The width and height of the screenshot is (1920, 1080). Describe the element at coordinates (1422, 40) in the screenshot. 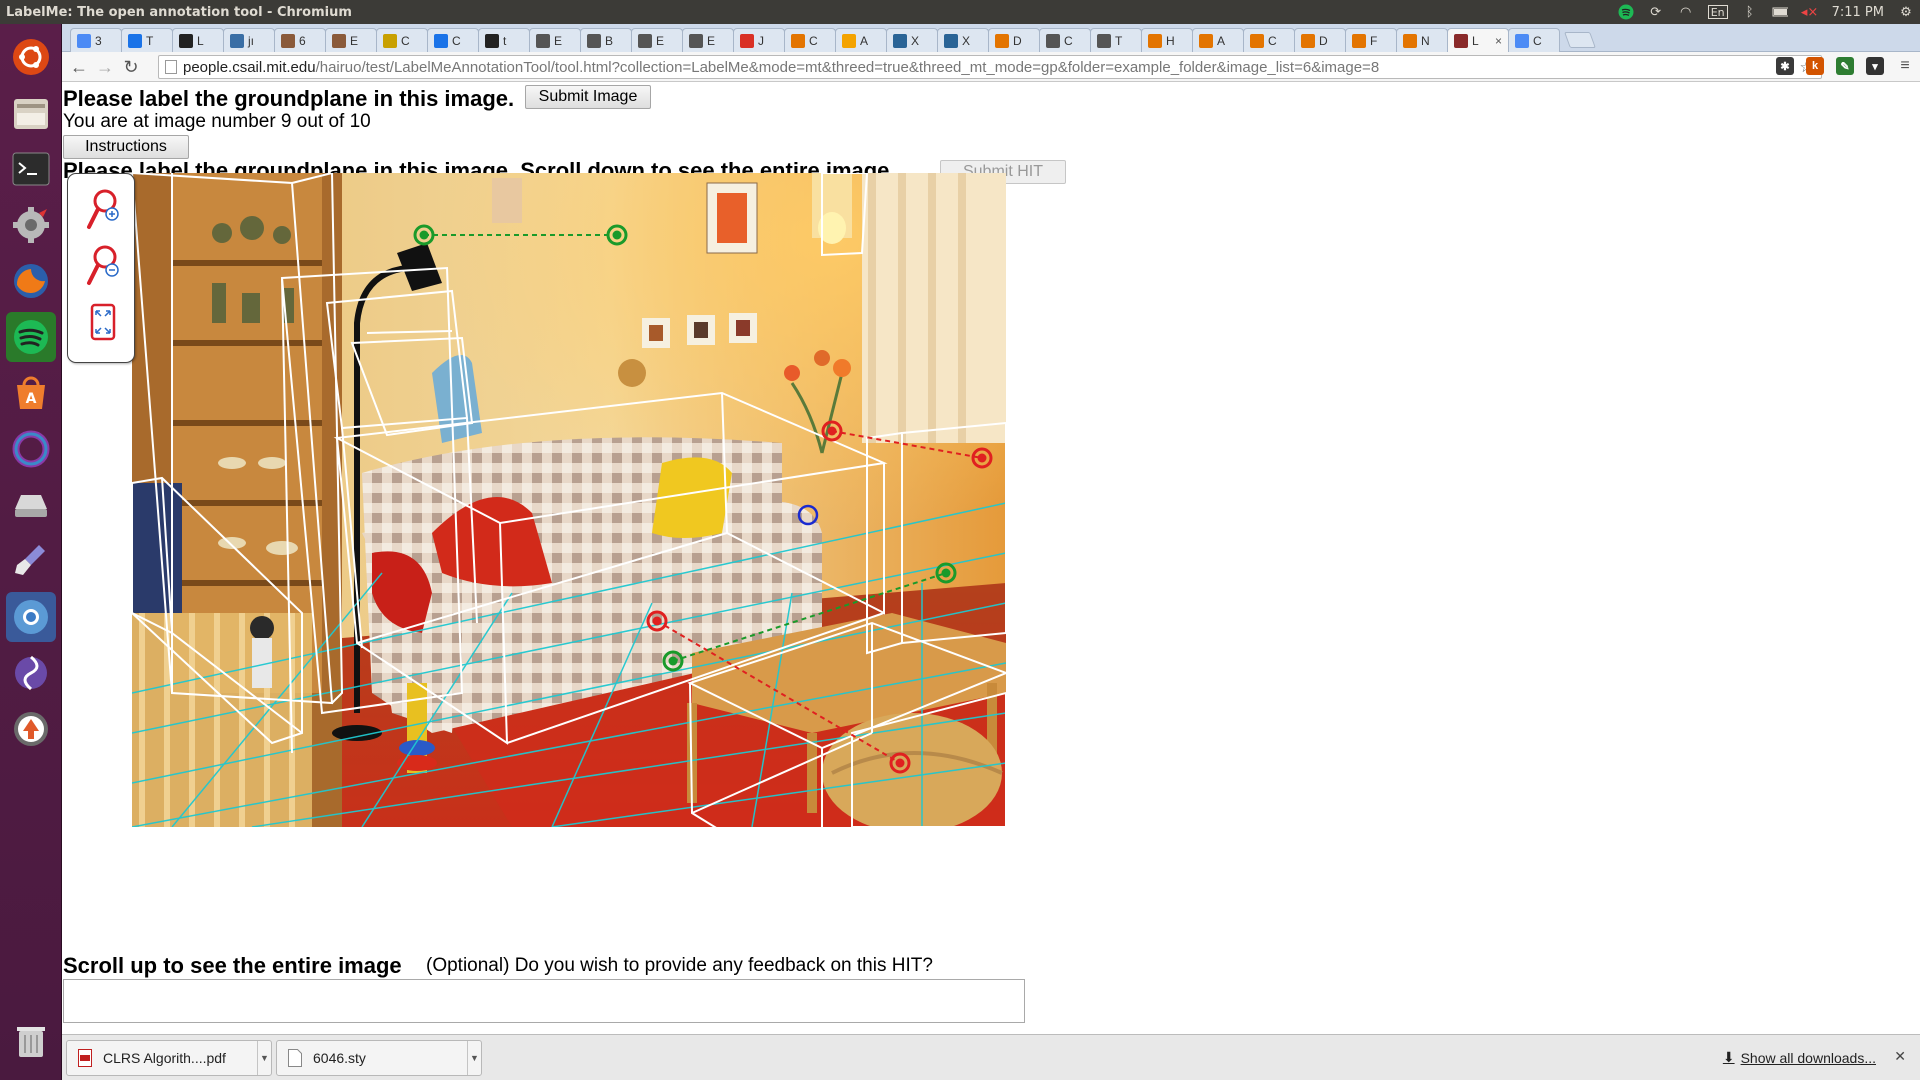

I see `browser-tab: N` at that location.